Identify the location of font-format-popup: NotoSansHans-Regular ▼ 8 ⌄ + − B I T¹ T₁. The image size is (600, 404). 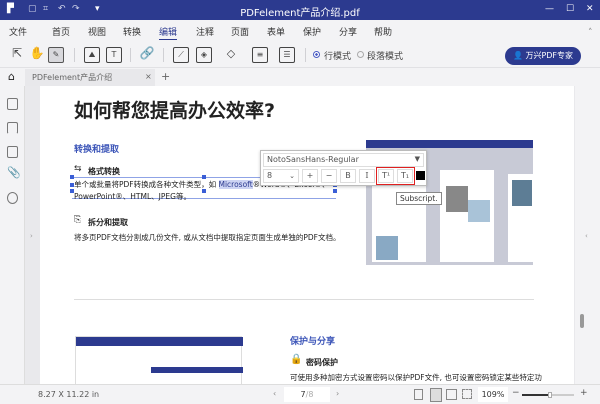
(343, 168).